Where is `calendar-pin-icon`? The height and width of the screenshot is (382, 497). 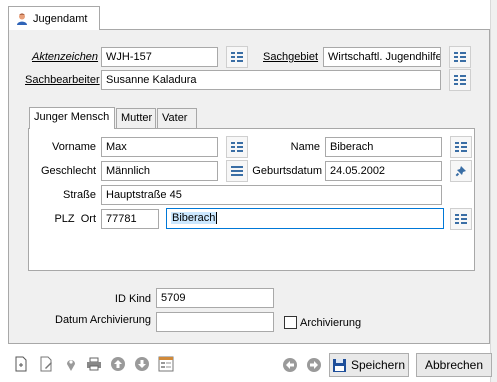 calendar-pin-icon is located at coordinates (460, 171).